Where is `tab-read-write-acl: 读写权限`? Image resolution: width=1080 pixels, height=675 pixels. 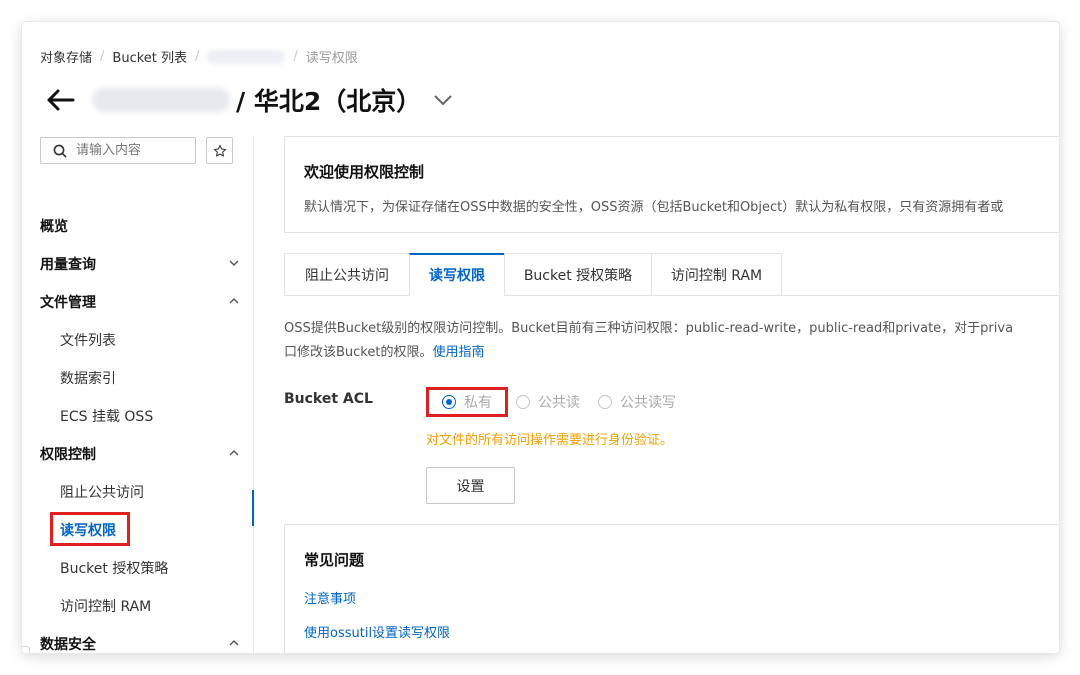 tab-read-write-acl: 读写权限 is located at coordinates (456, 274).